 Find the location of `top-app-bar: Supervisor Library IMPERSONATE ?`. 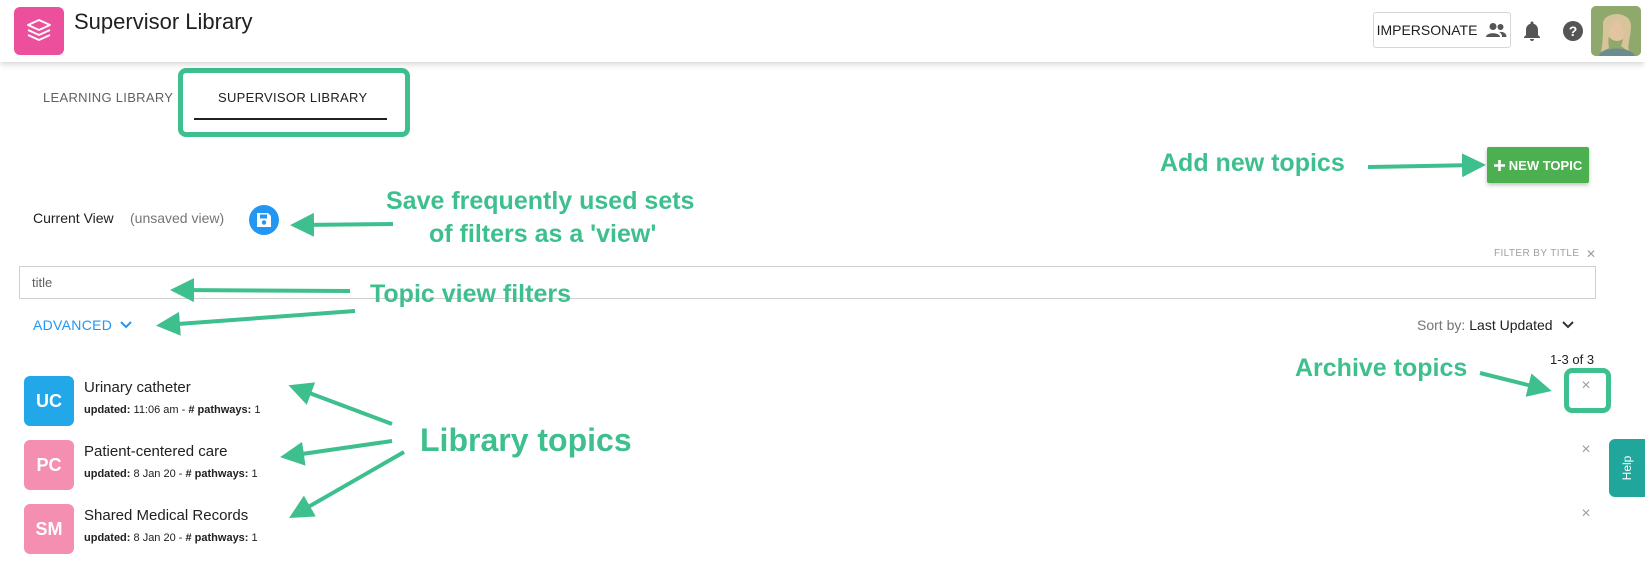

top-app-bar: Supervisor Library IMPERSONATE ? is located at coordinates (822, 31).